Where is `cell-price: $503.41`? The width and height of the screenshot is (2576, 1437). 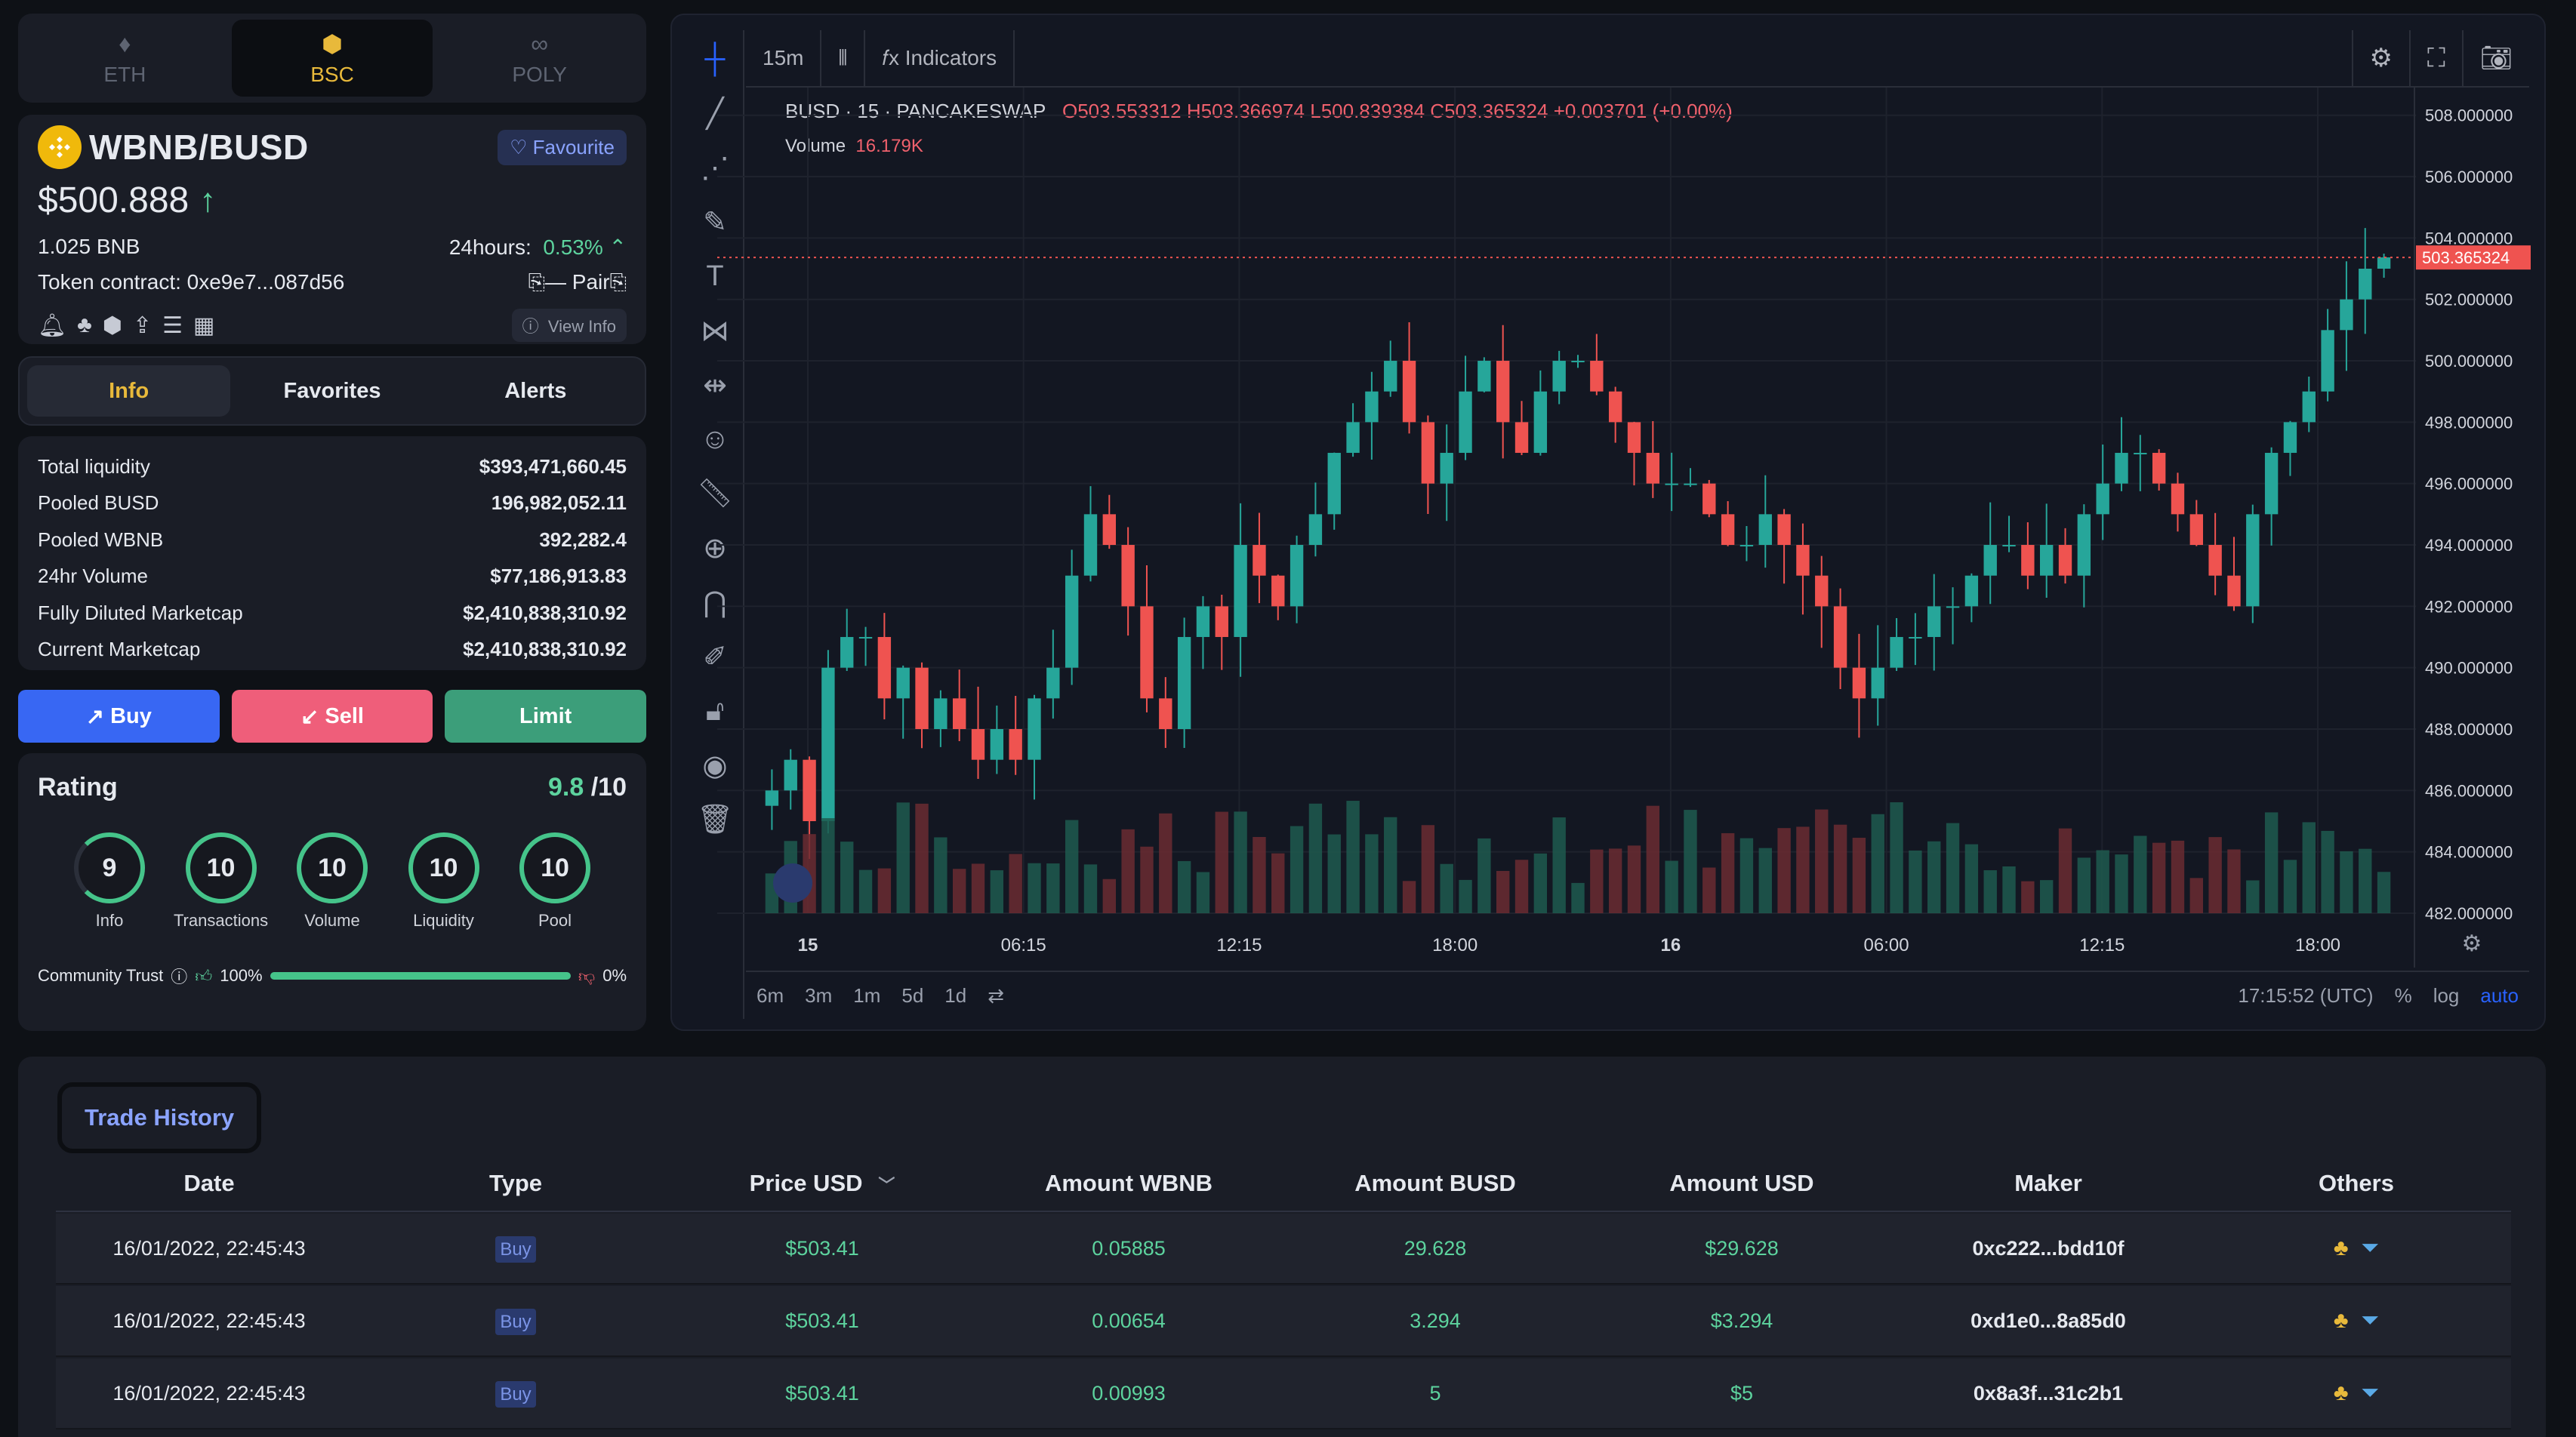 cell-price: $503.41 is located at coordinates (822, 1320).